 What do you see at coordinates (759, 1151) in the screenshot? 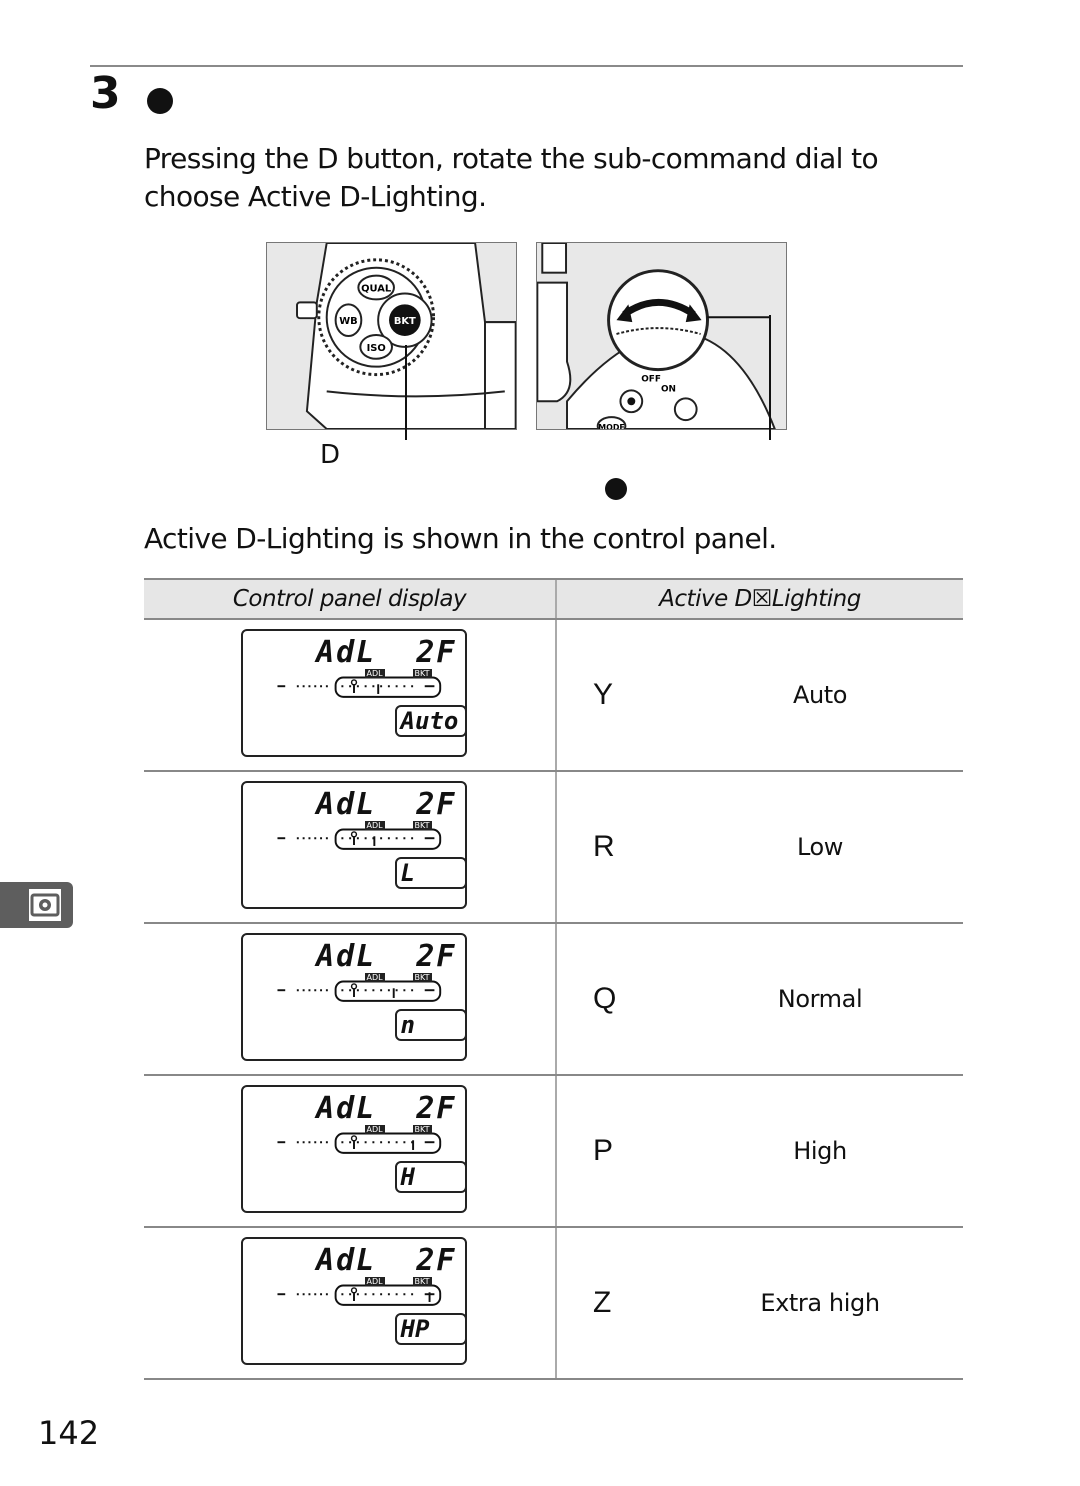
I see `adl-setting-cell: P High` at bounding box center [759, 1151].